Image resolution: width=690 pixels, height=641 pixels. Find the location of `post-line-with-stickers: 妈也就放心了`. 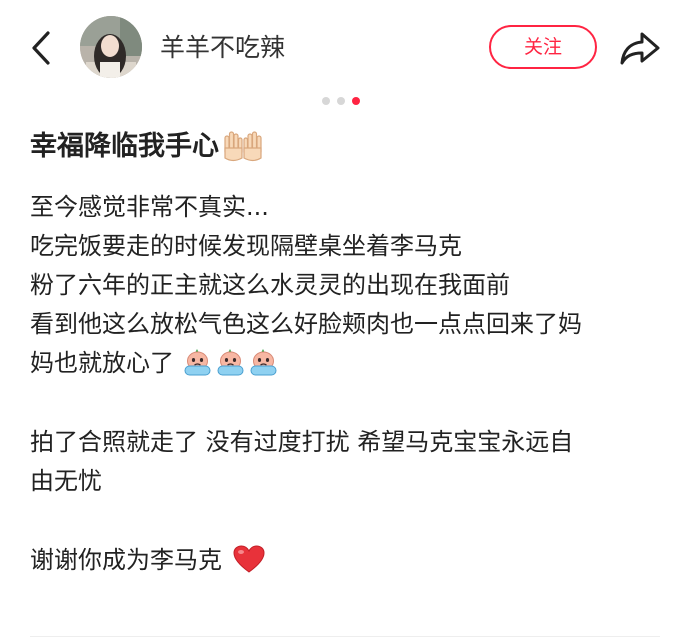

post-line-with-stickers: 妈也就放心了 is located at coordinates (350, 363).